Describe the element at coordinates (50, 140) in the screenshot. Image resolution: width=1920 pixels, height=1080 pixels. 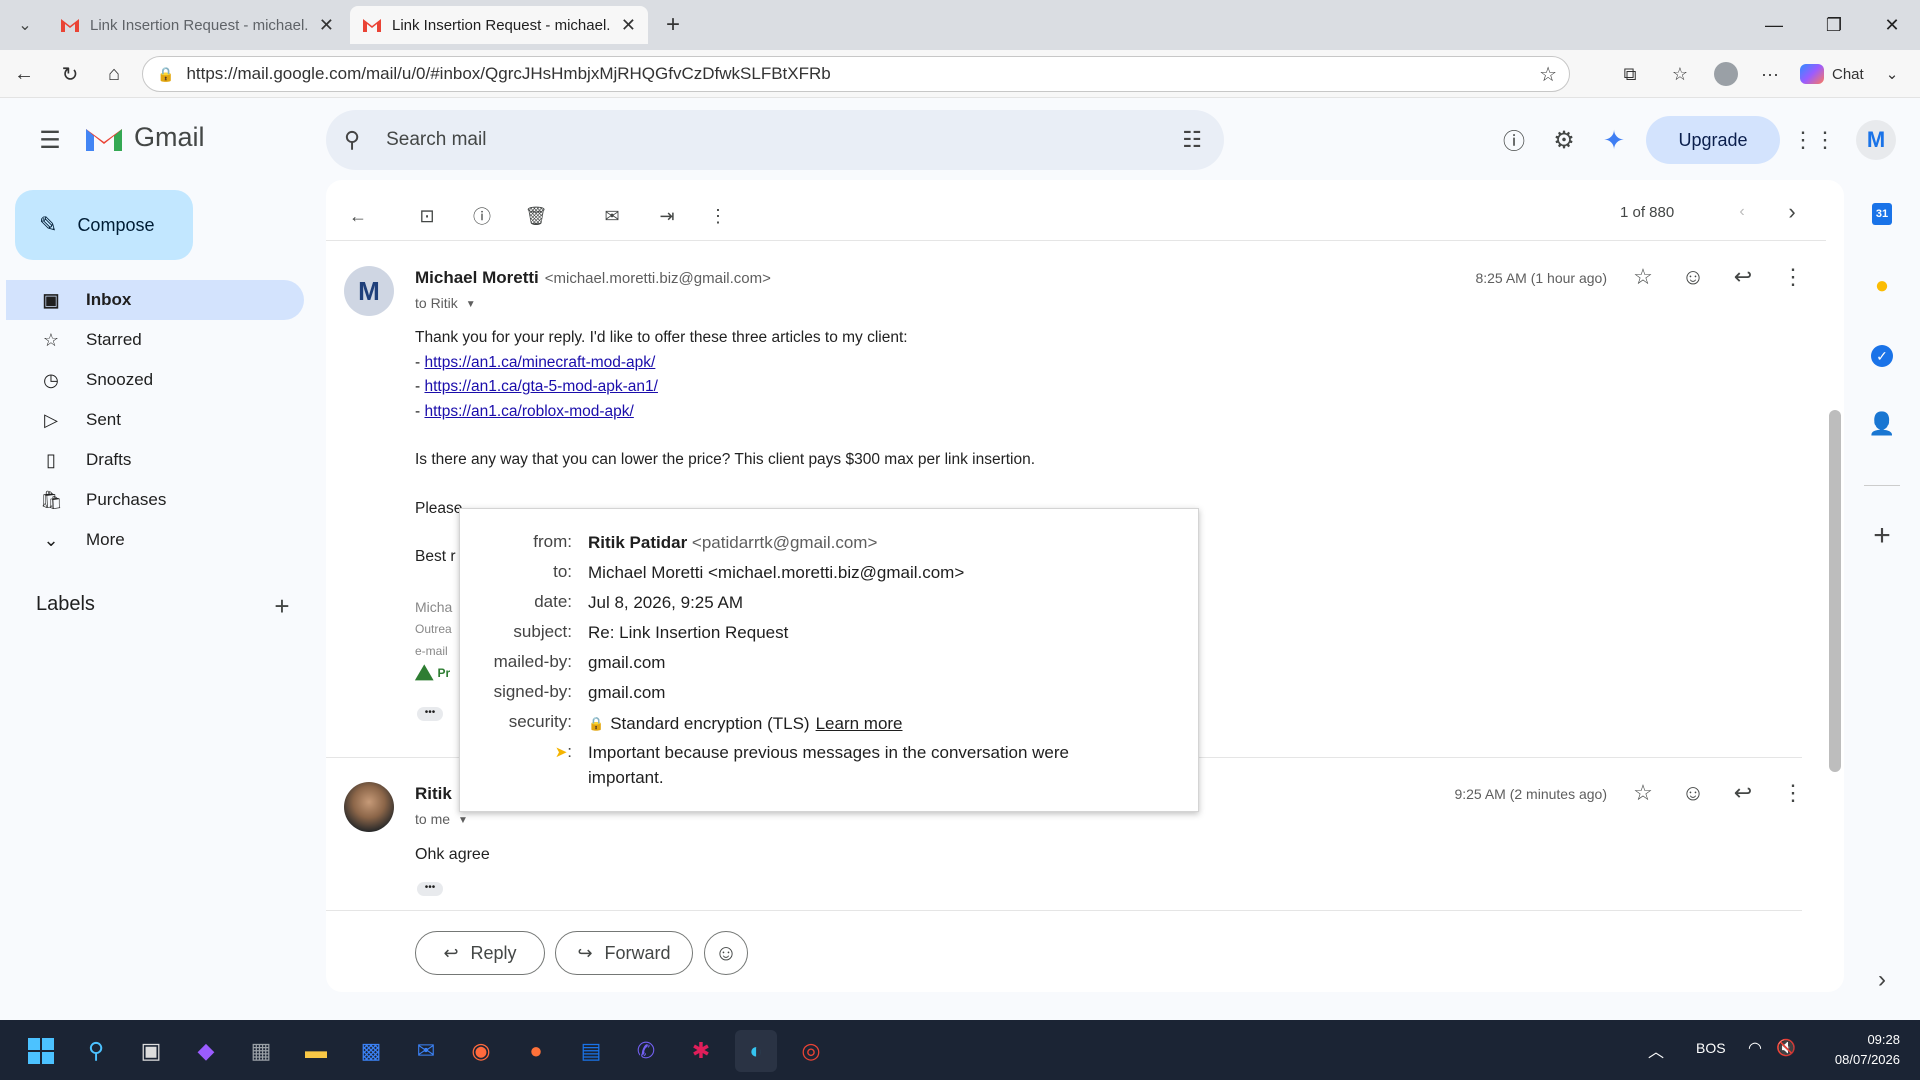
I see `main-menu-icon: ☰` at that location.